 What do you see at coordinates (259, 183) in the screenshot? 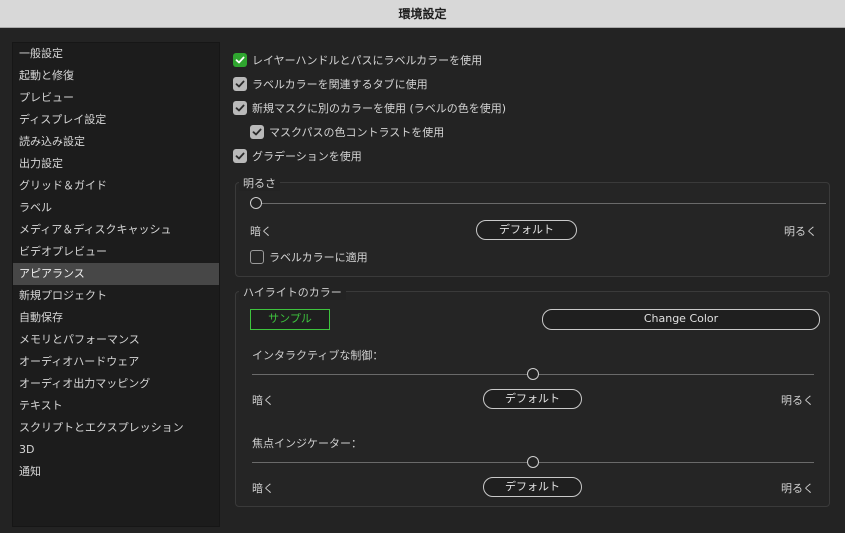
I see `brightness-title: 明るさ` at bounding box center [259, 183].